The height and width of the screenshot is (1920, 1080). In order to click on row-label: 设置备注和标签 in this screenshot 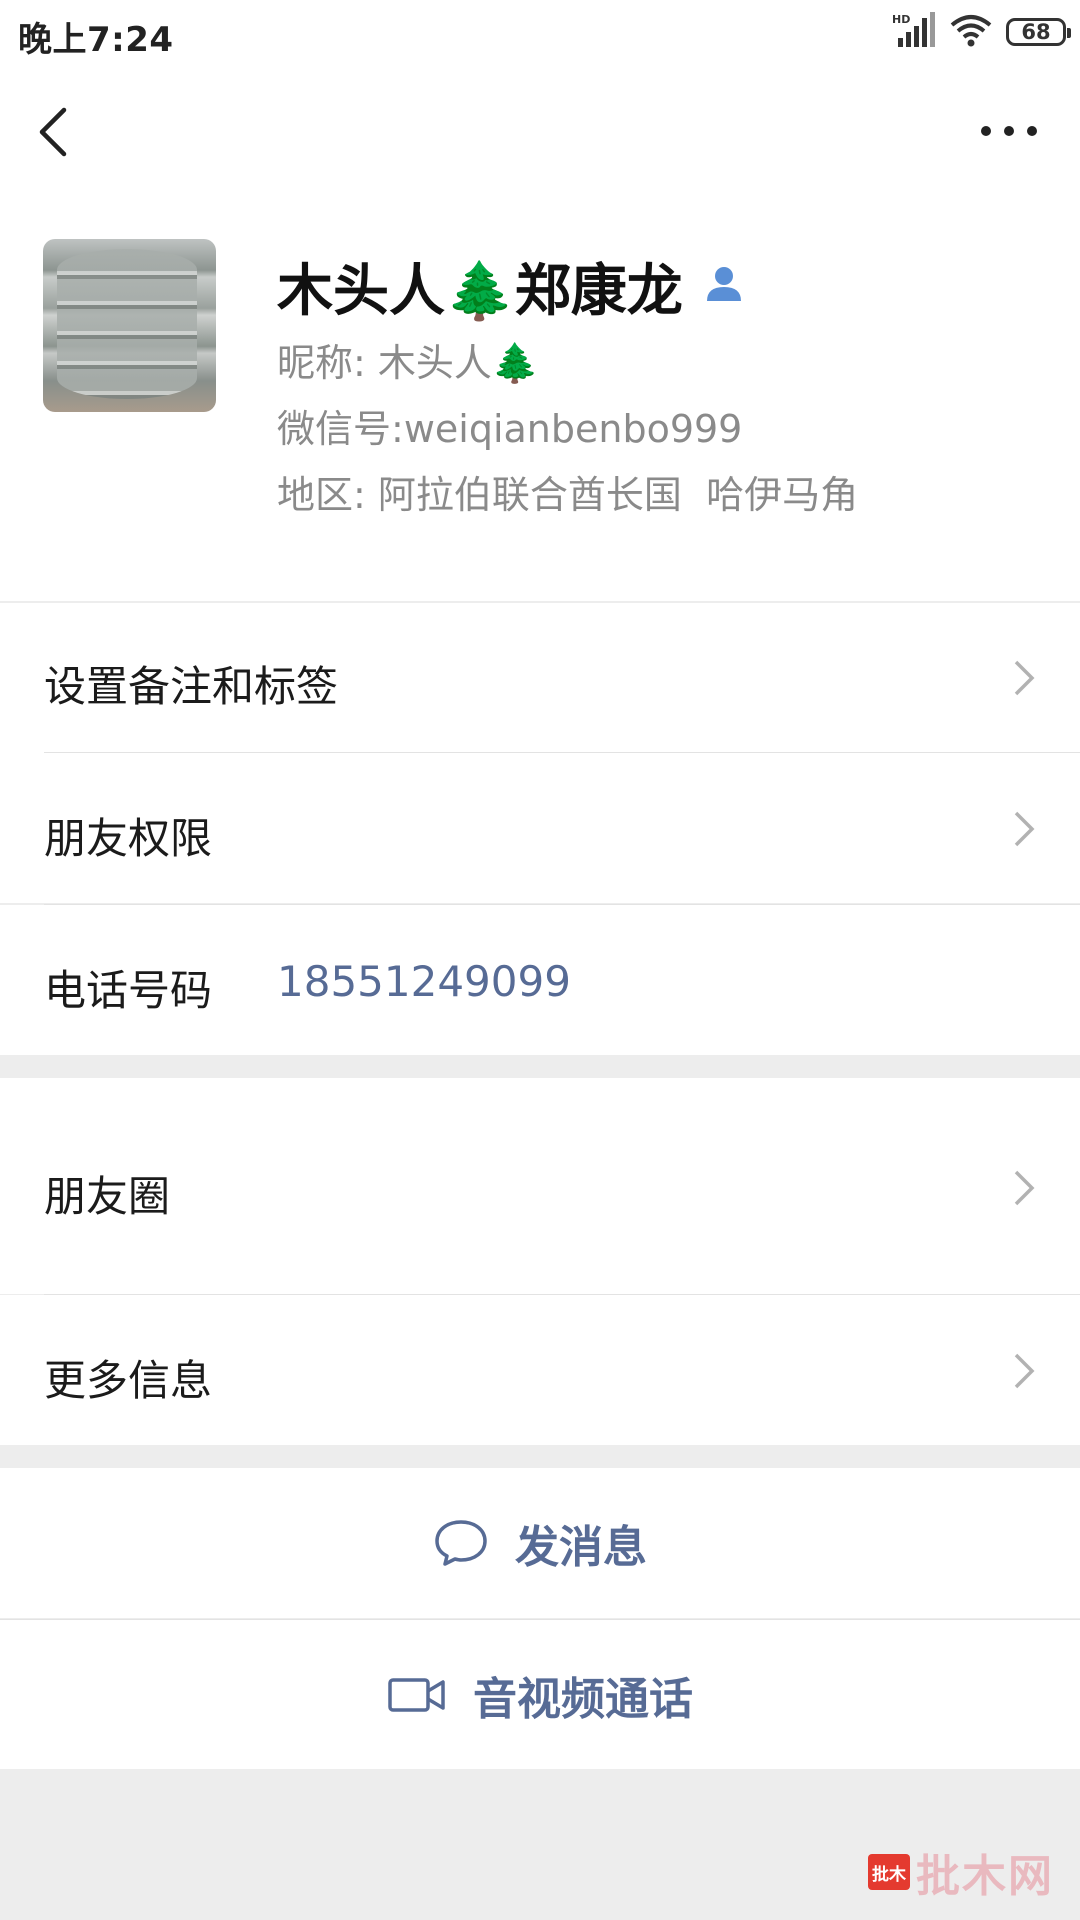, I will do `click(191, 686)`.